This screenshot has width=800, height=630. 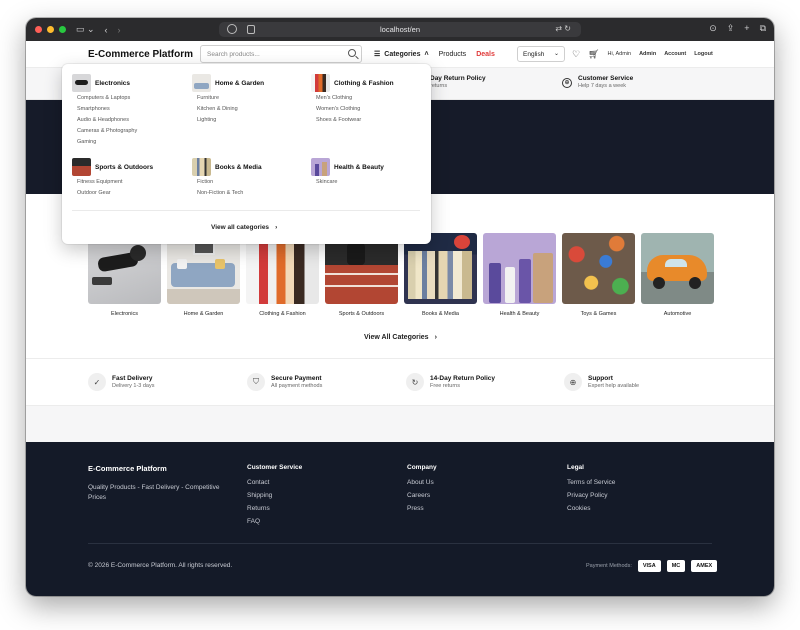 I want to click on refresh-icon: ↻, so click(x=415, y=382).